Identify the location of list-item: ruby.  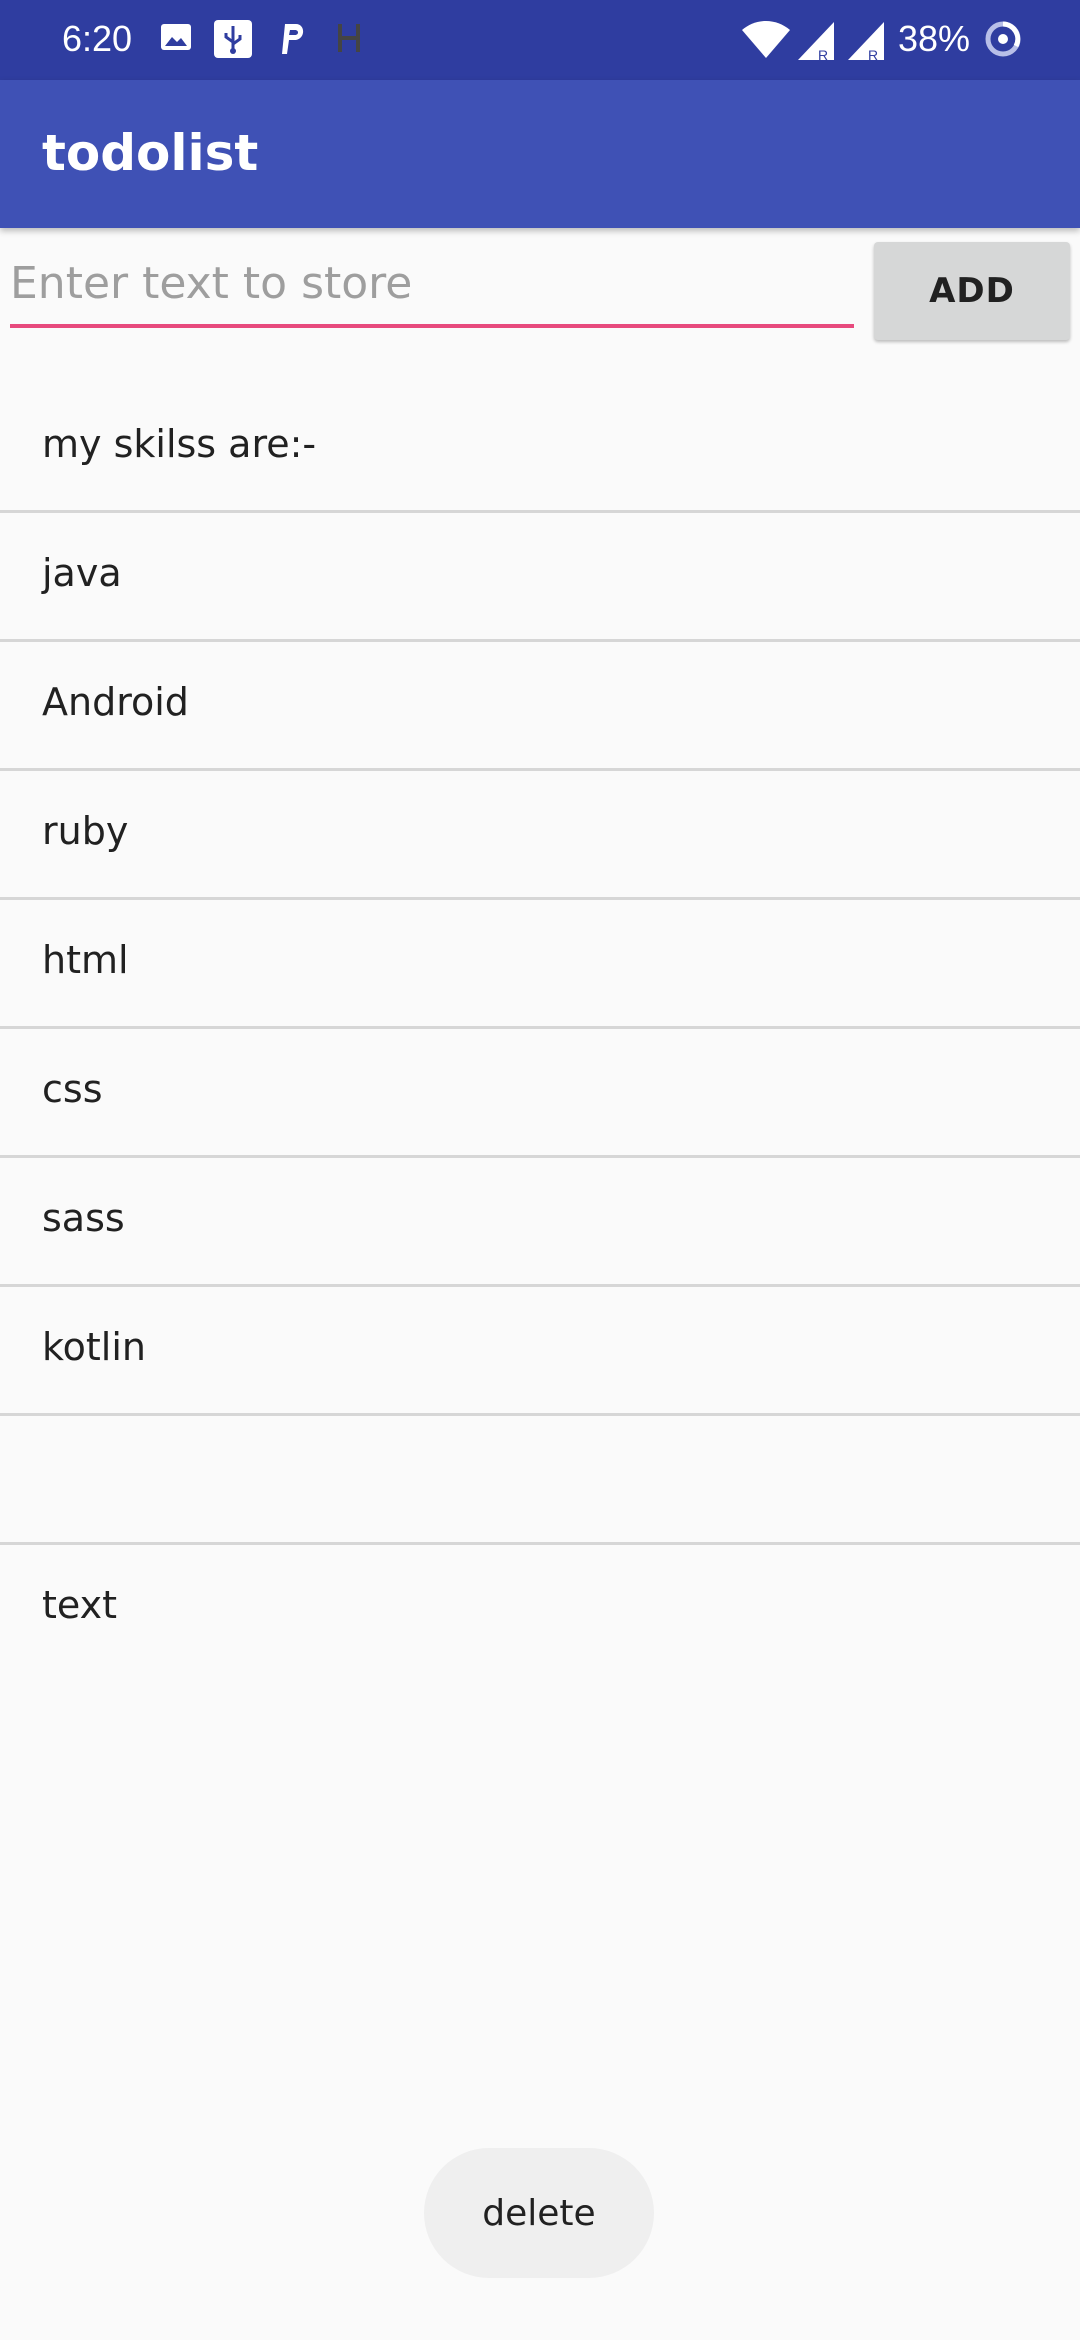
(540, 835).